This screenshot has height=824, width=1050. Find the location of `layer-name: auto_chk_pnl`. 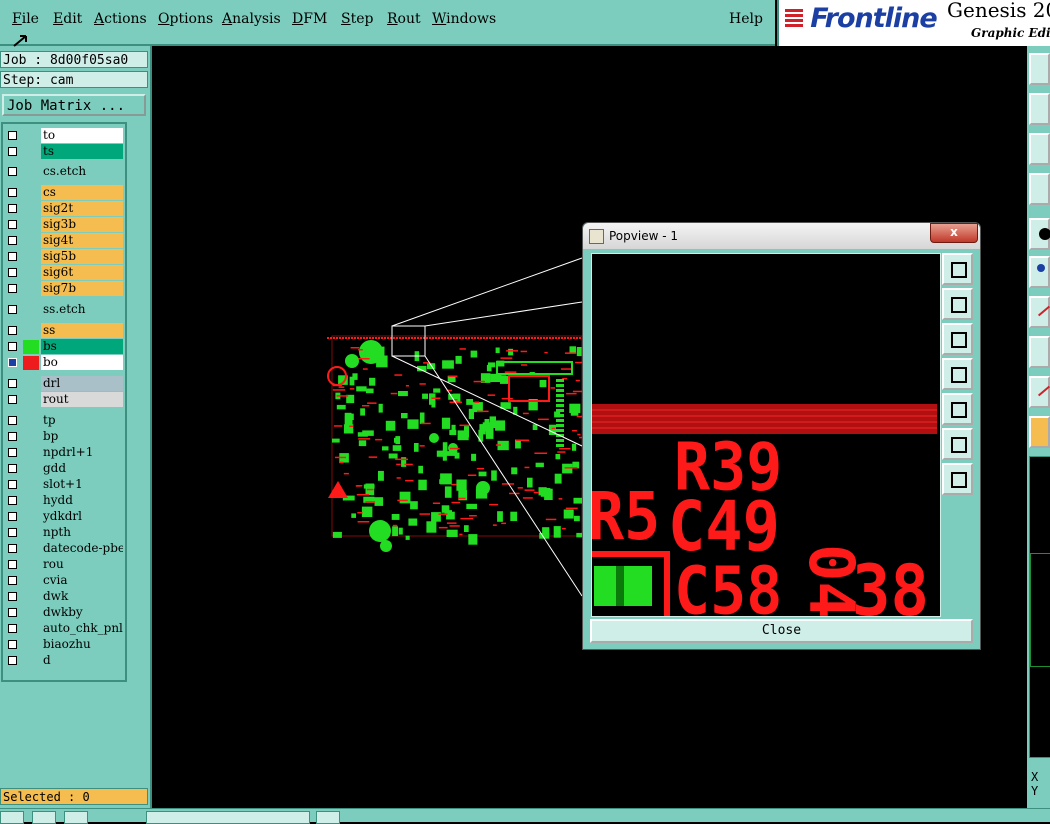

layer-name: auto_chk_pnl is located at coordinates (82, 628).